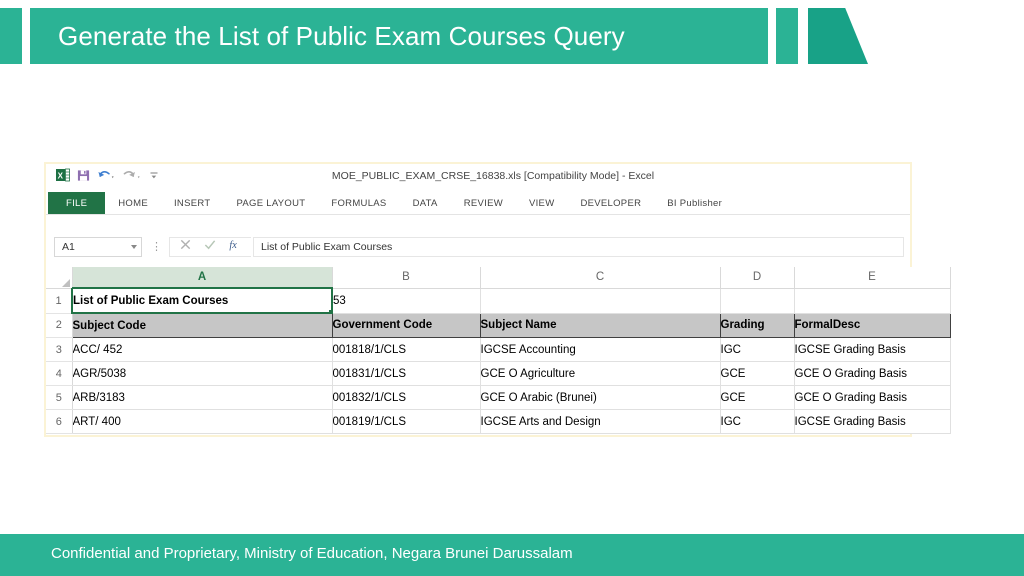 The image size is (1024, 576). I want to click on ribbon-tab-insert: INSERT, so click(192, 203).